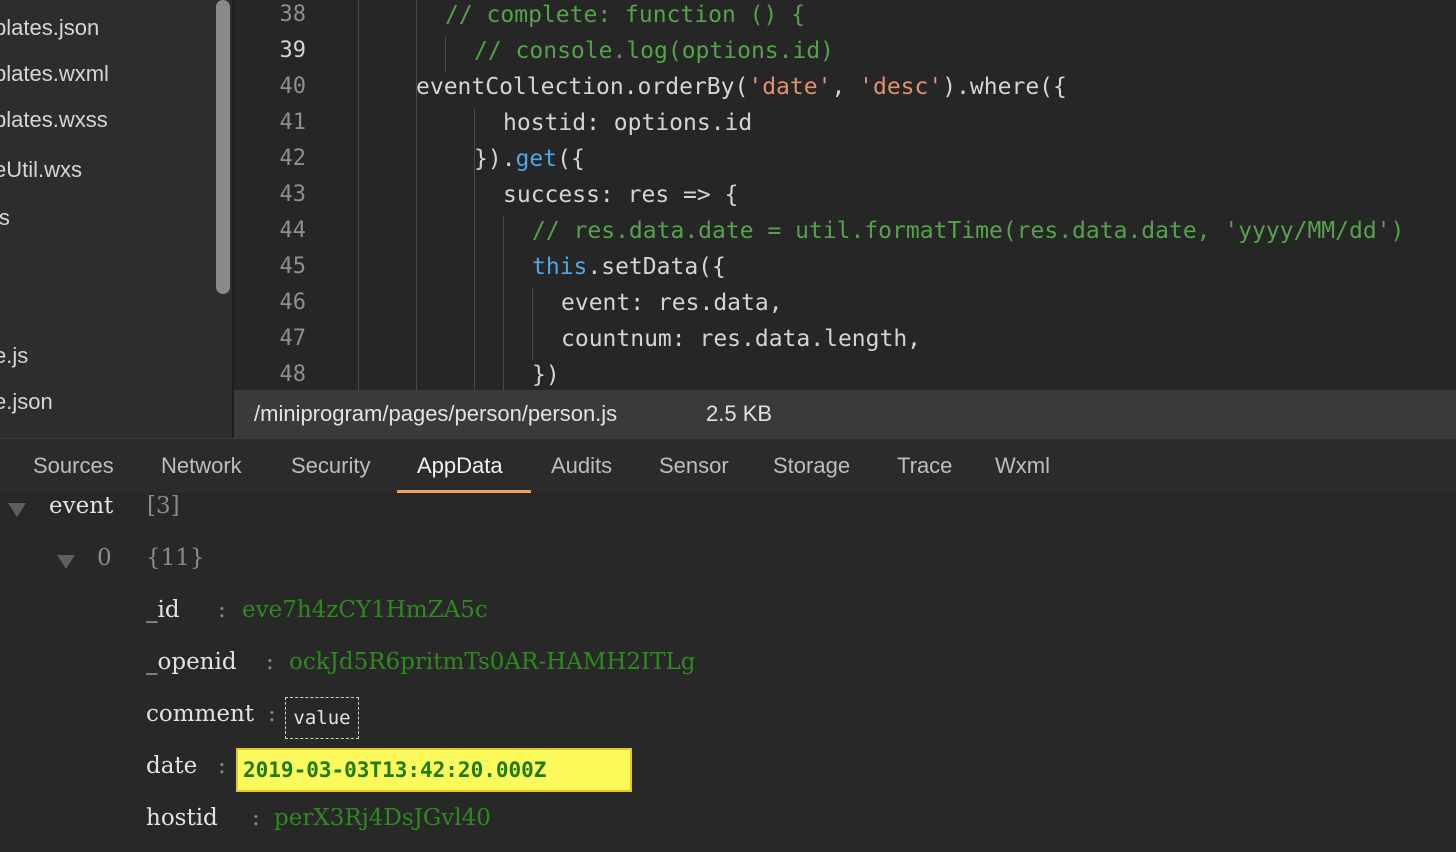 This screenshot has height=852, width=1456. I want to click on code-line: countnum: res.data.length,, so click(741, 339).